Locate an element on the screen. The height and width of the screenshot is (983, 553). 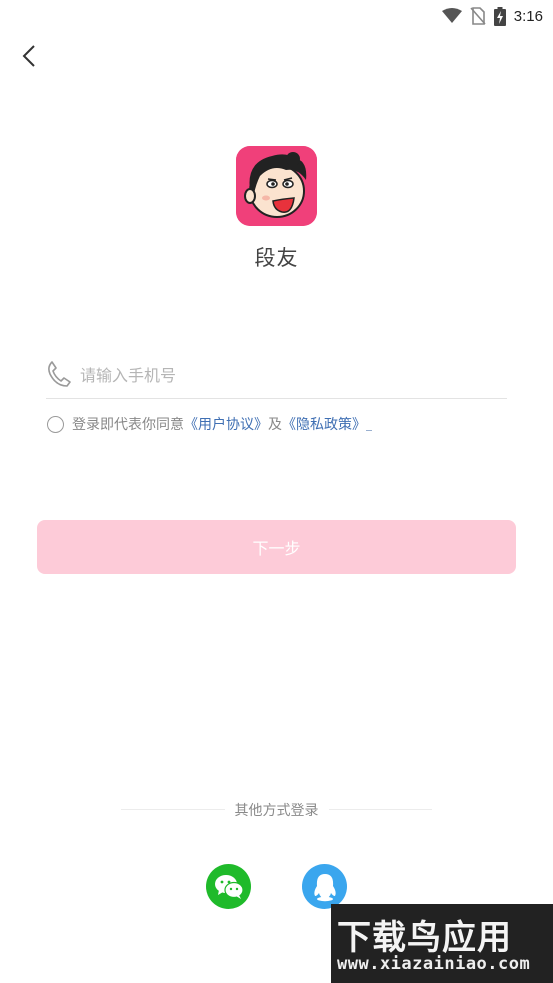
wechat-login-button is located at coordinates (228, 886).